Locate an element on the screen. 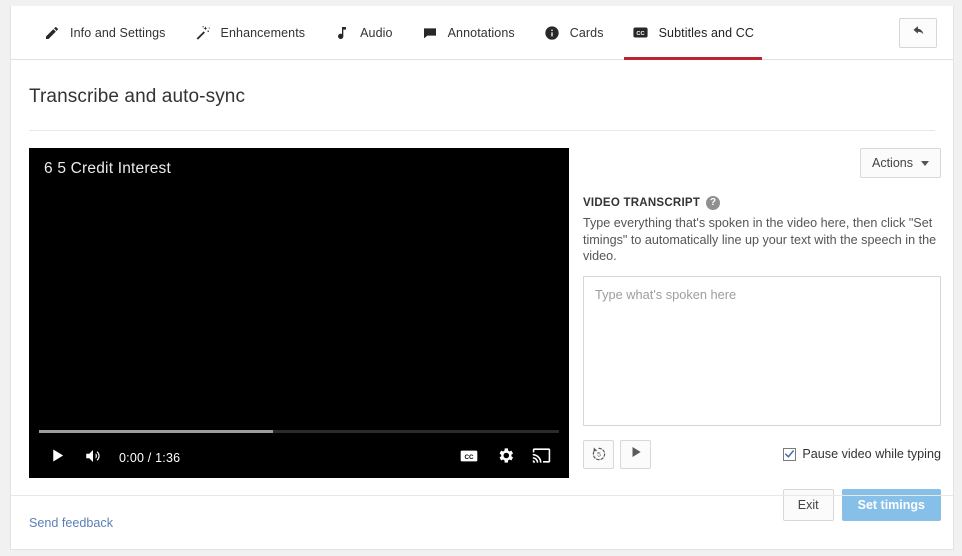 Image resolution: width=962 pixels, height=556 pixels. cast-icon is located at coordinates (541, 458).